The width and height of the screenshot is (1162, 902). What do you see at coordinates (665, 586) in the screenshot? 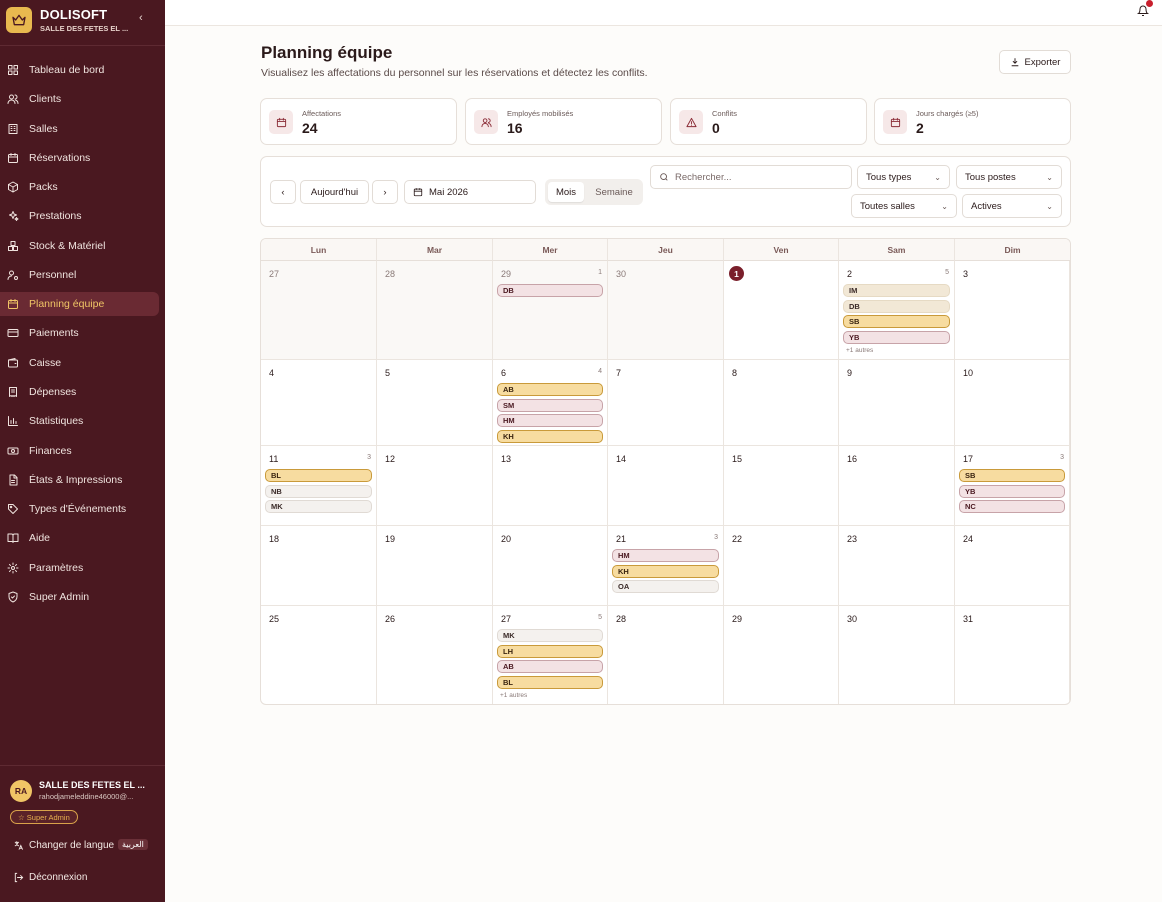
I see `assignment-chip: OA` at bounding box center [665, 586].